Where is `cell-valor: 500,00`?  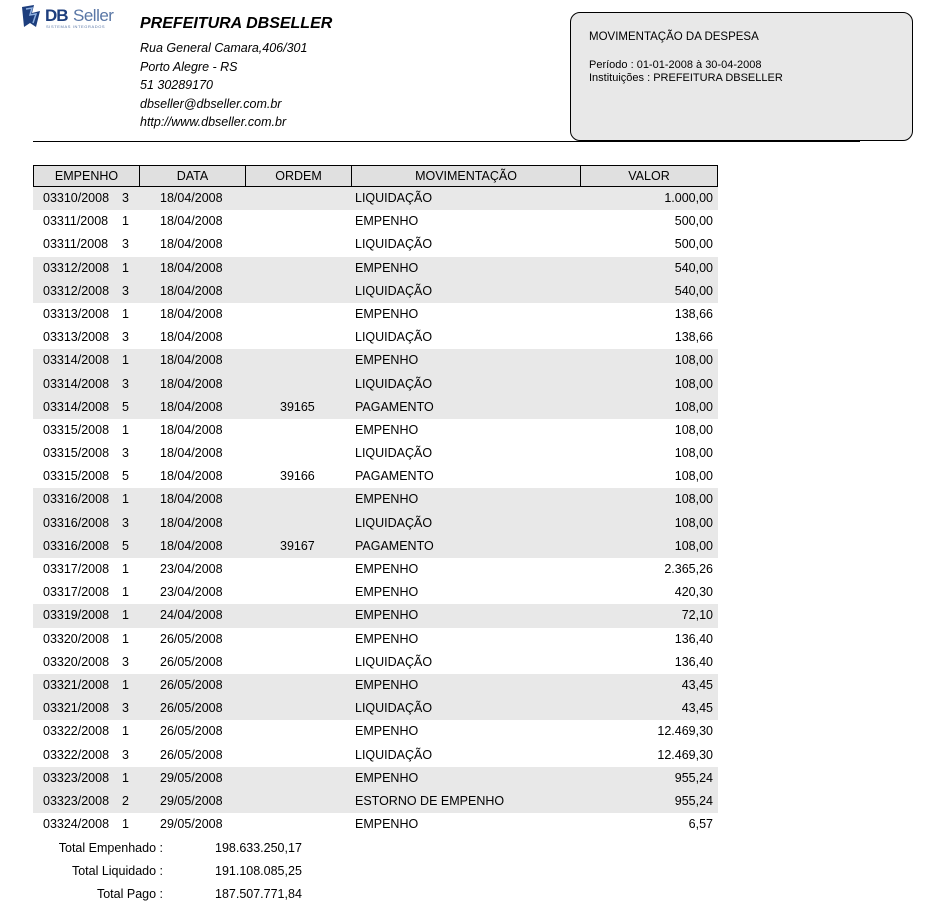 cell-valor: 500,00 is located at coordinates (693, 221).